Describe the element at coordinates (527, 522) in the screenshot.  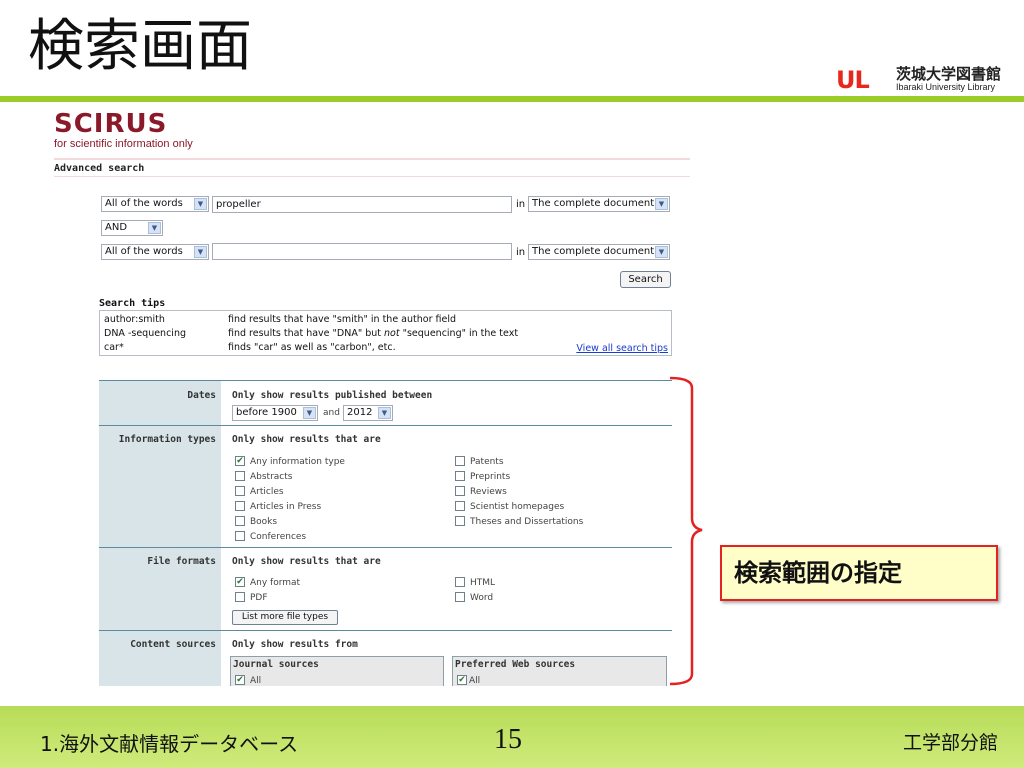
I see `info-type-label: Theses and Dissertations` at that location.